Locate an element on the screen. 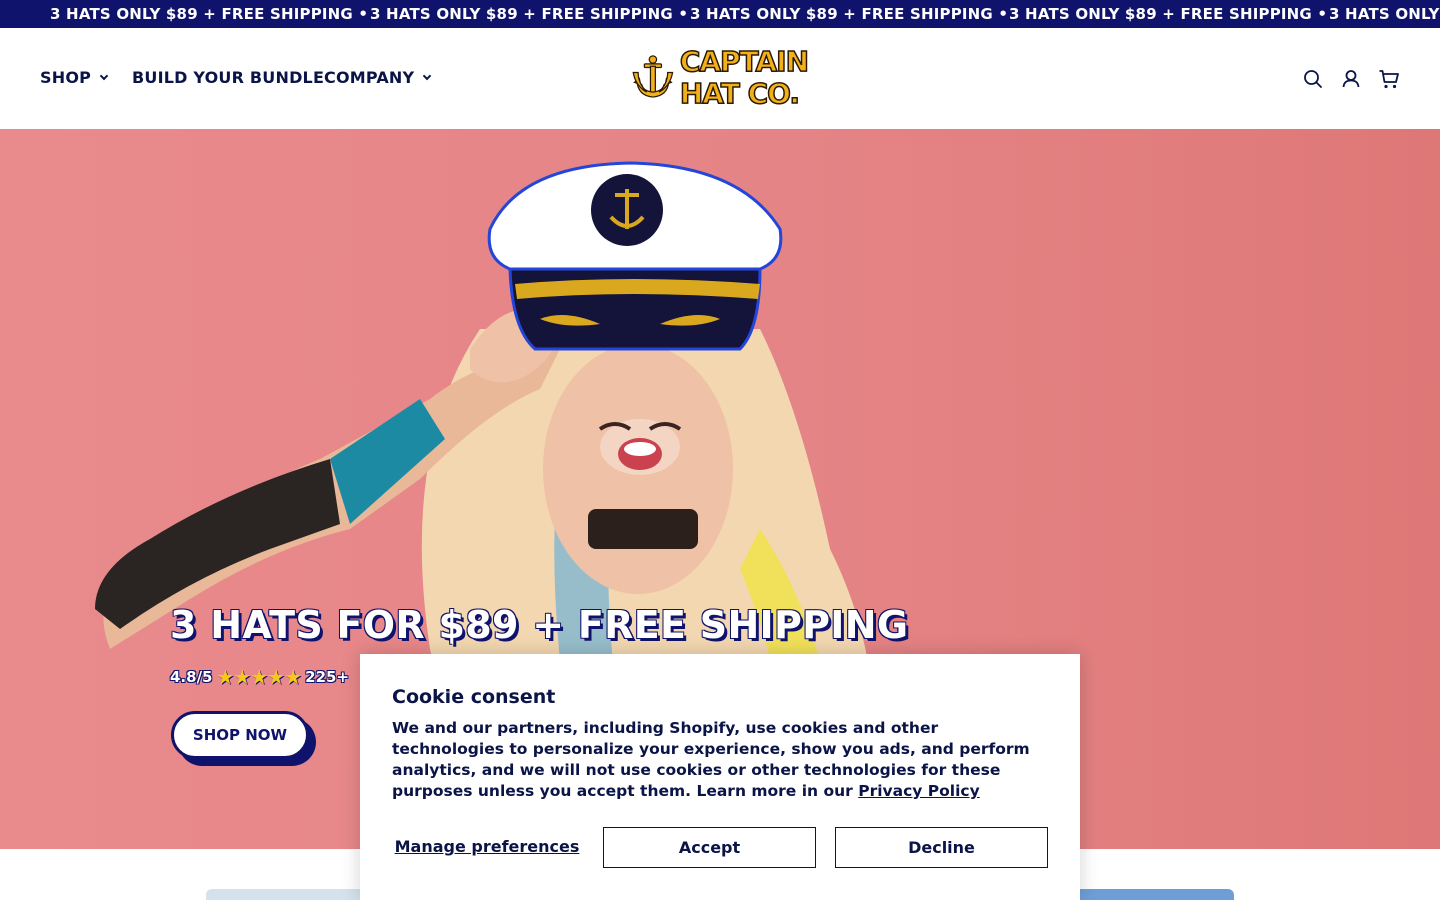  nav-build-your-bundle: BUILD YOUR BUNDLE is located at coordinates (228, 78).